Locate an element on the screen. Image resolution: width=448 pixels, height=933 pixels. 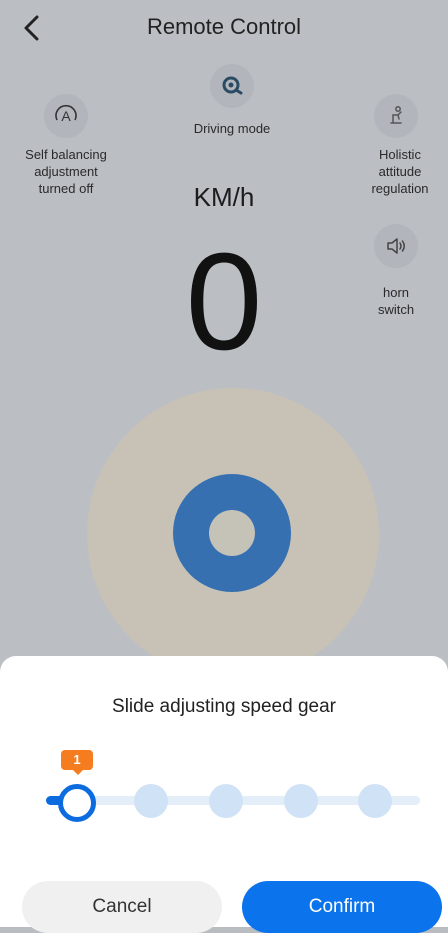
self-balancing-button: A is located at coordinates (66, 116).